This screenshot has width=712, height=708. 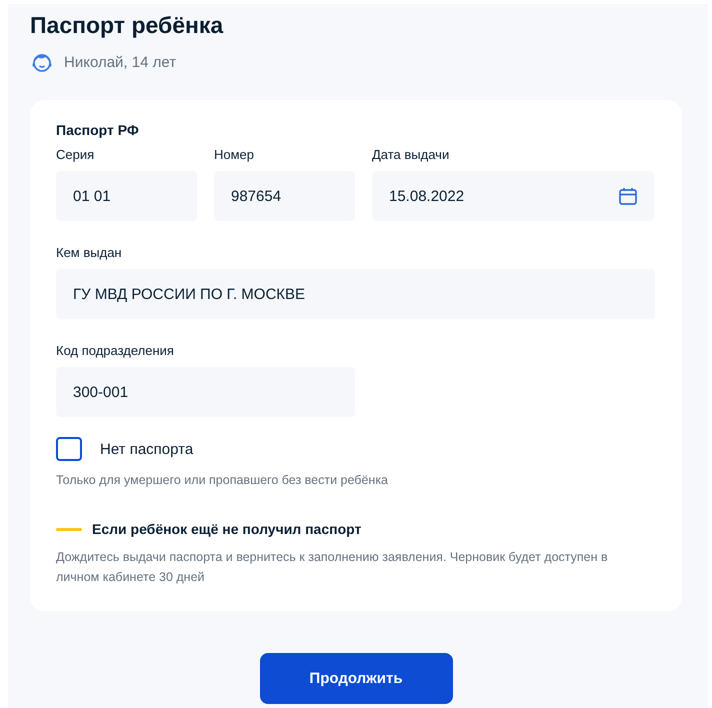 I want to click on input-field: ГУ МВД РОССИИ ПО Г. МОСКВЕ, so click(x=355, y=294).